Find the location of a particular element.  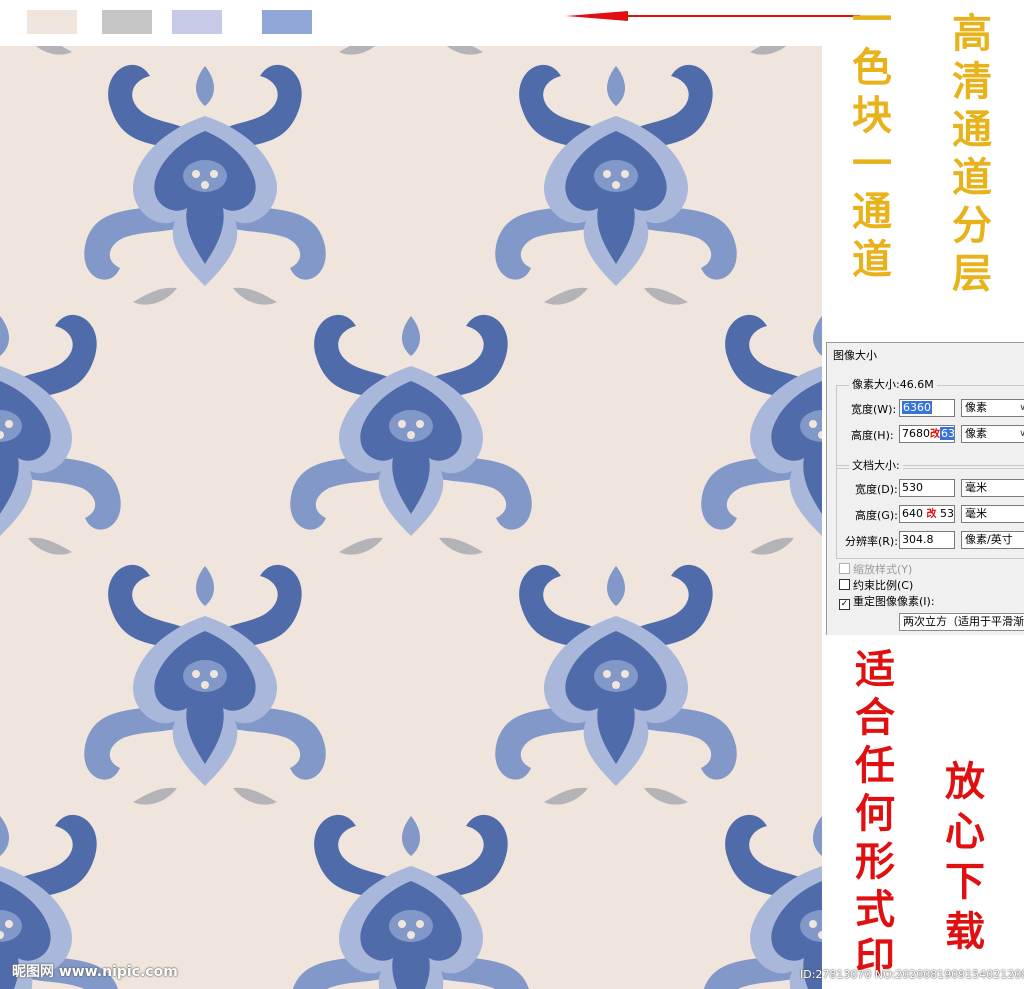

note-char: 块 is located at coordinates (872, 115).